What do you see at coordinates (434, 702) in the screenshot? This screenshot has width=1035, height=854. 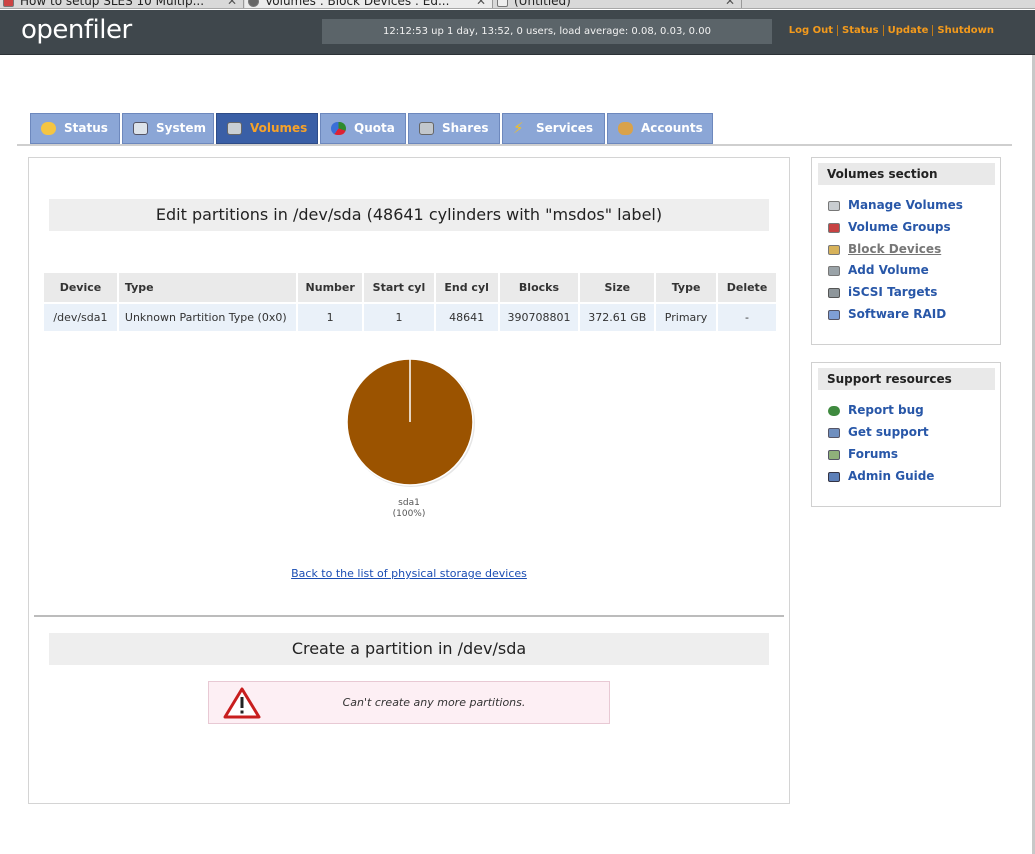 I see `warning-text: Can't create any more partitions.` at bounding box center [434, 702].